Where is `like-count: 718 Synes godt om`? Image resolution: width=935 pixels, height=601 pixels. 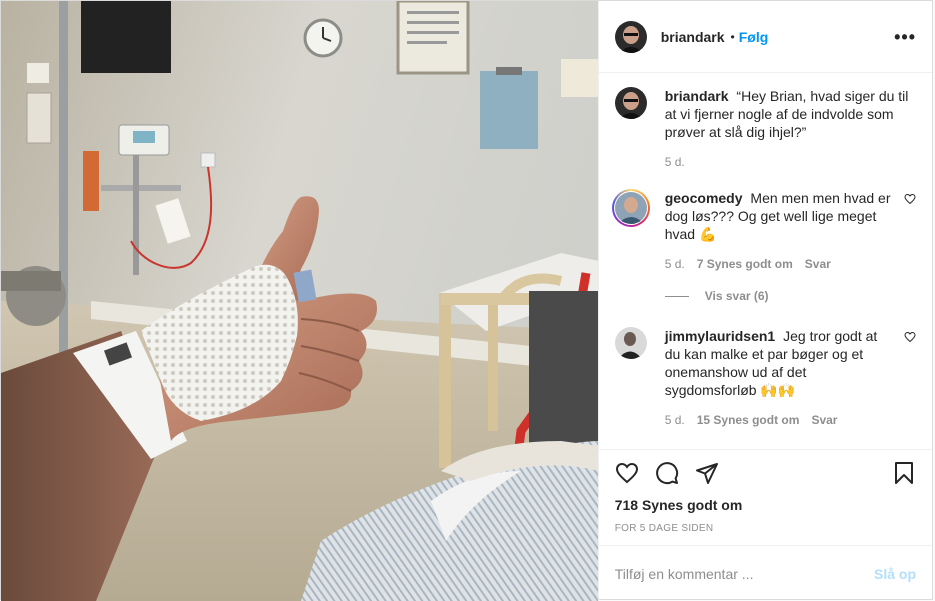 like-count: 718 Synes godt om is located at coordinates (765, 505).